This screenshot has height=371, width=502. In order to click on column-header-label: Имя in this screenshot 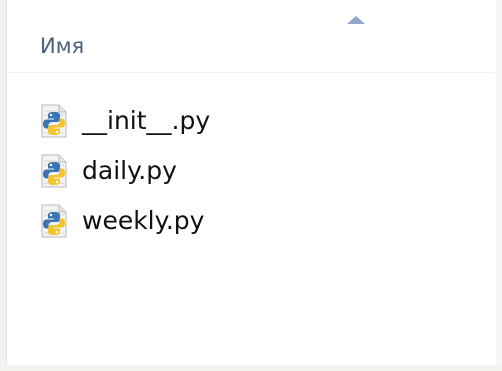, I will do `click(62, 46)`.